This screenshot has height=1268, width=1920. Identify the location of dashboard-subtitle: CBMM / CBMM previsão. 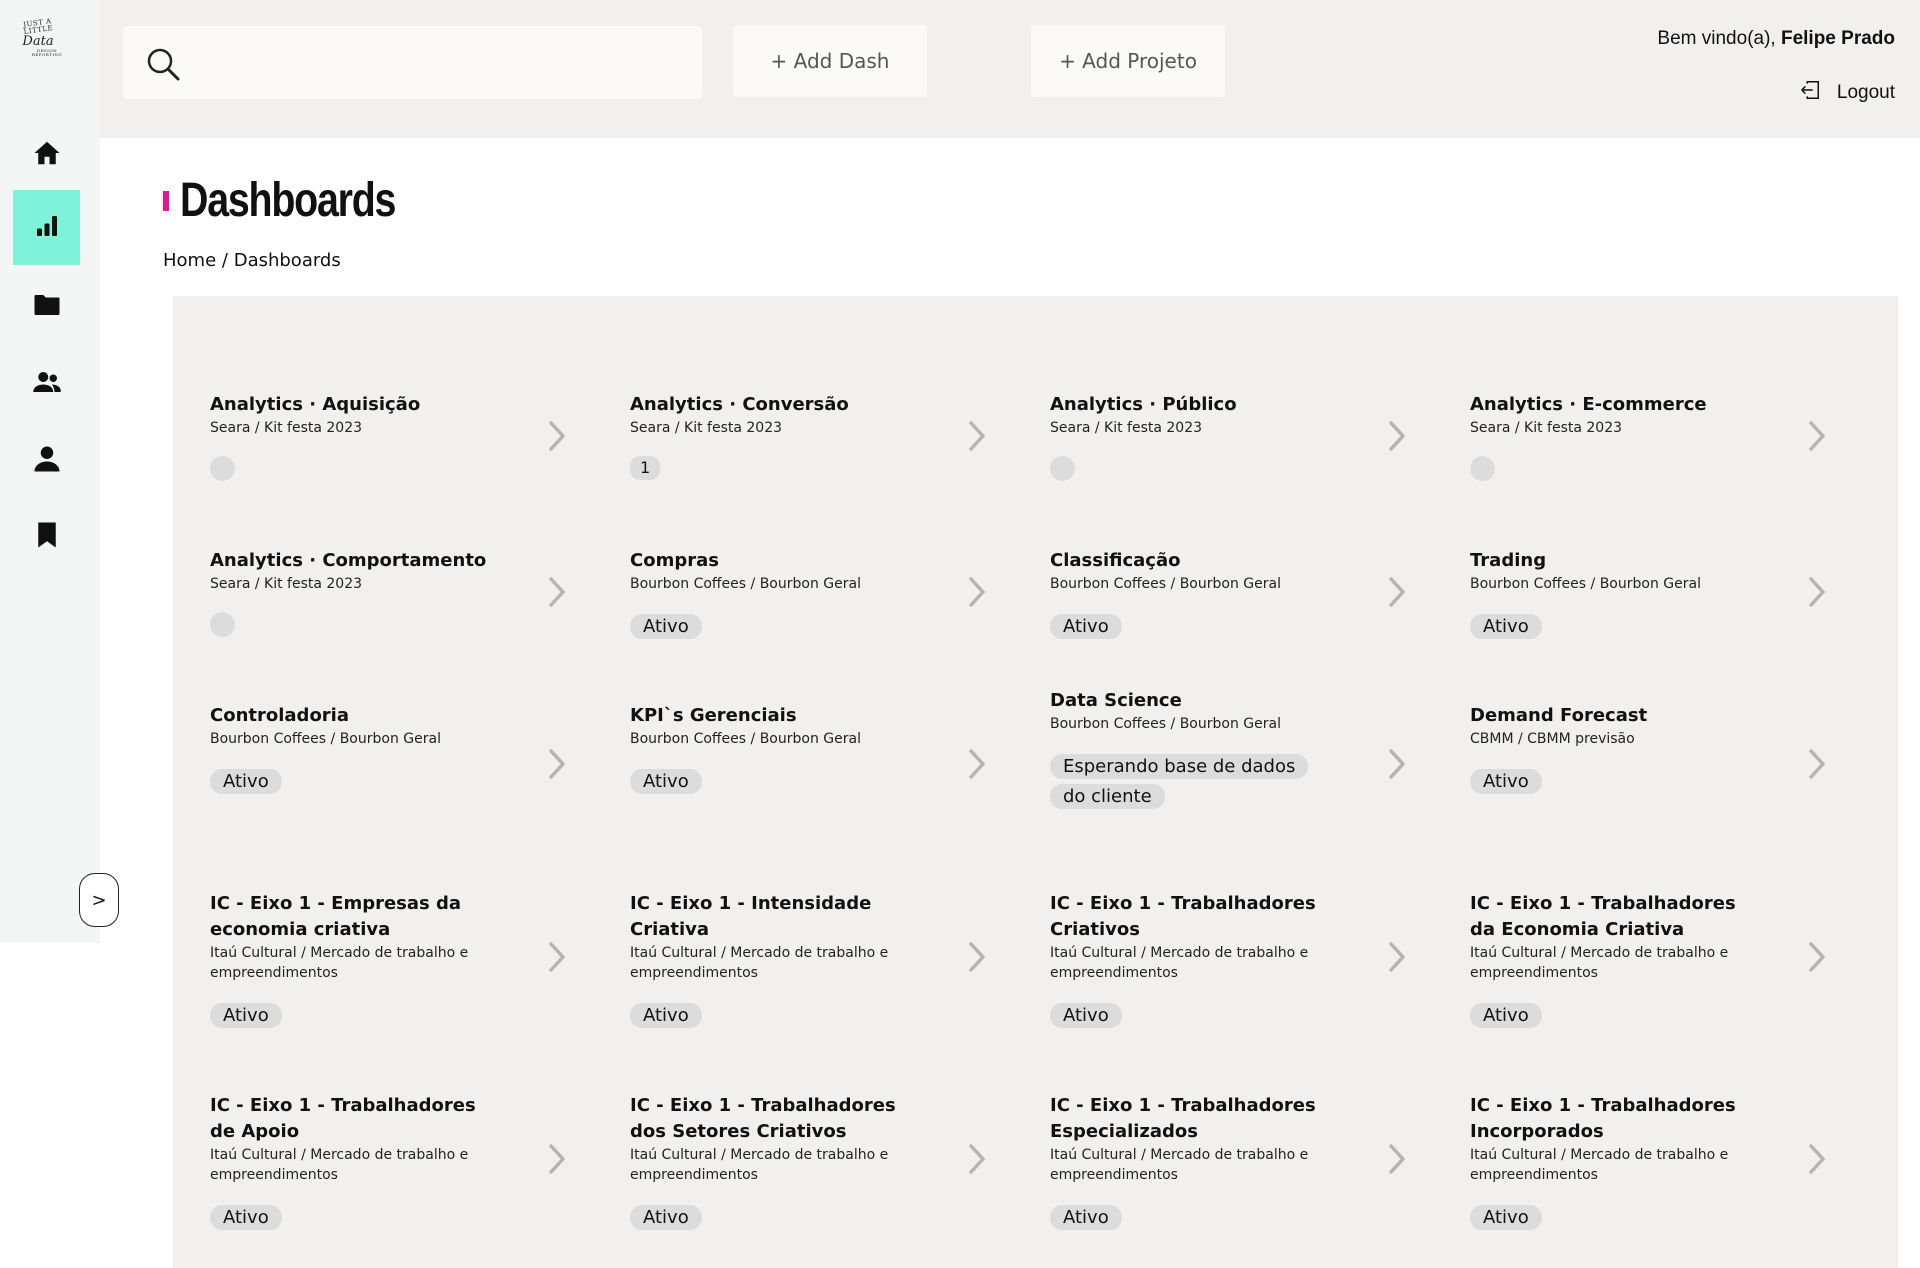
(1552, 739).